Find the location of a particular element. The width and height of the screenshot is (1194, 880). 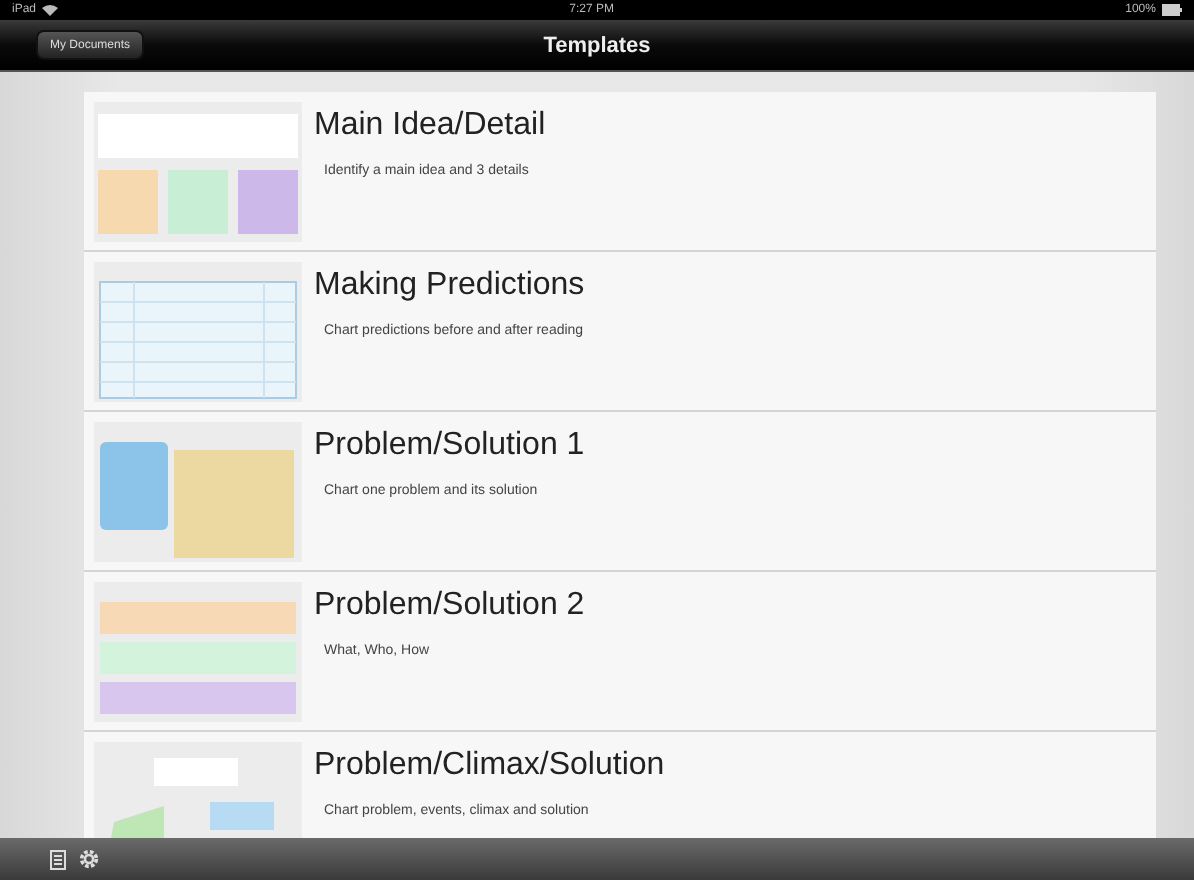

wifi-icon is located at coordinates (50, 10).